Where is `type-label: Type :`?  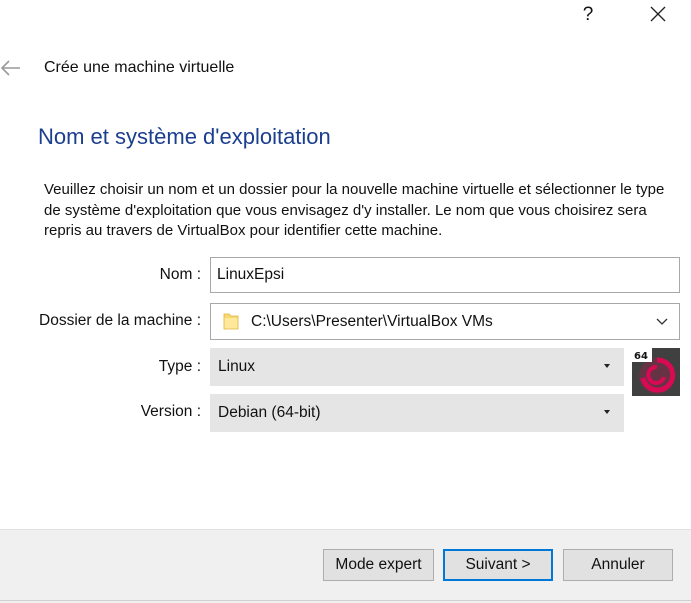
type-label: Type : is located at coordinates (179, 366).